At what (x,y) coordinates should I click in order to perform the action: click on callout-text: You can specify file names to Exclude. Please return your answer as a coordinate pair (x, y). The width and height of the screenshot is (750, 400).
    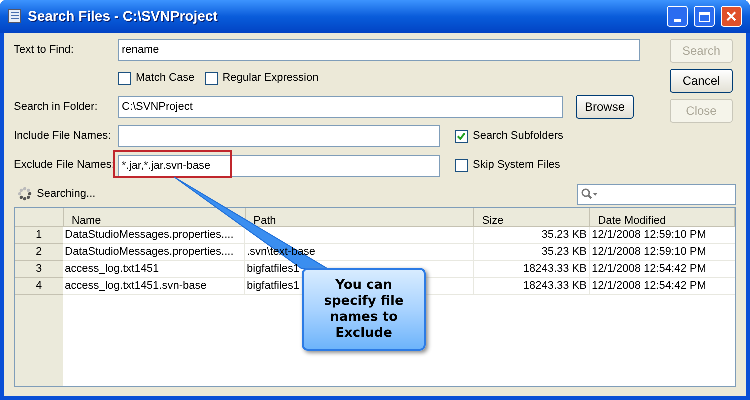
    Looking at the image, I should click on (364, 310).